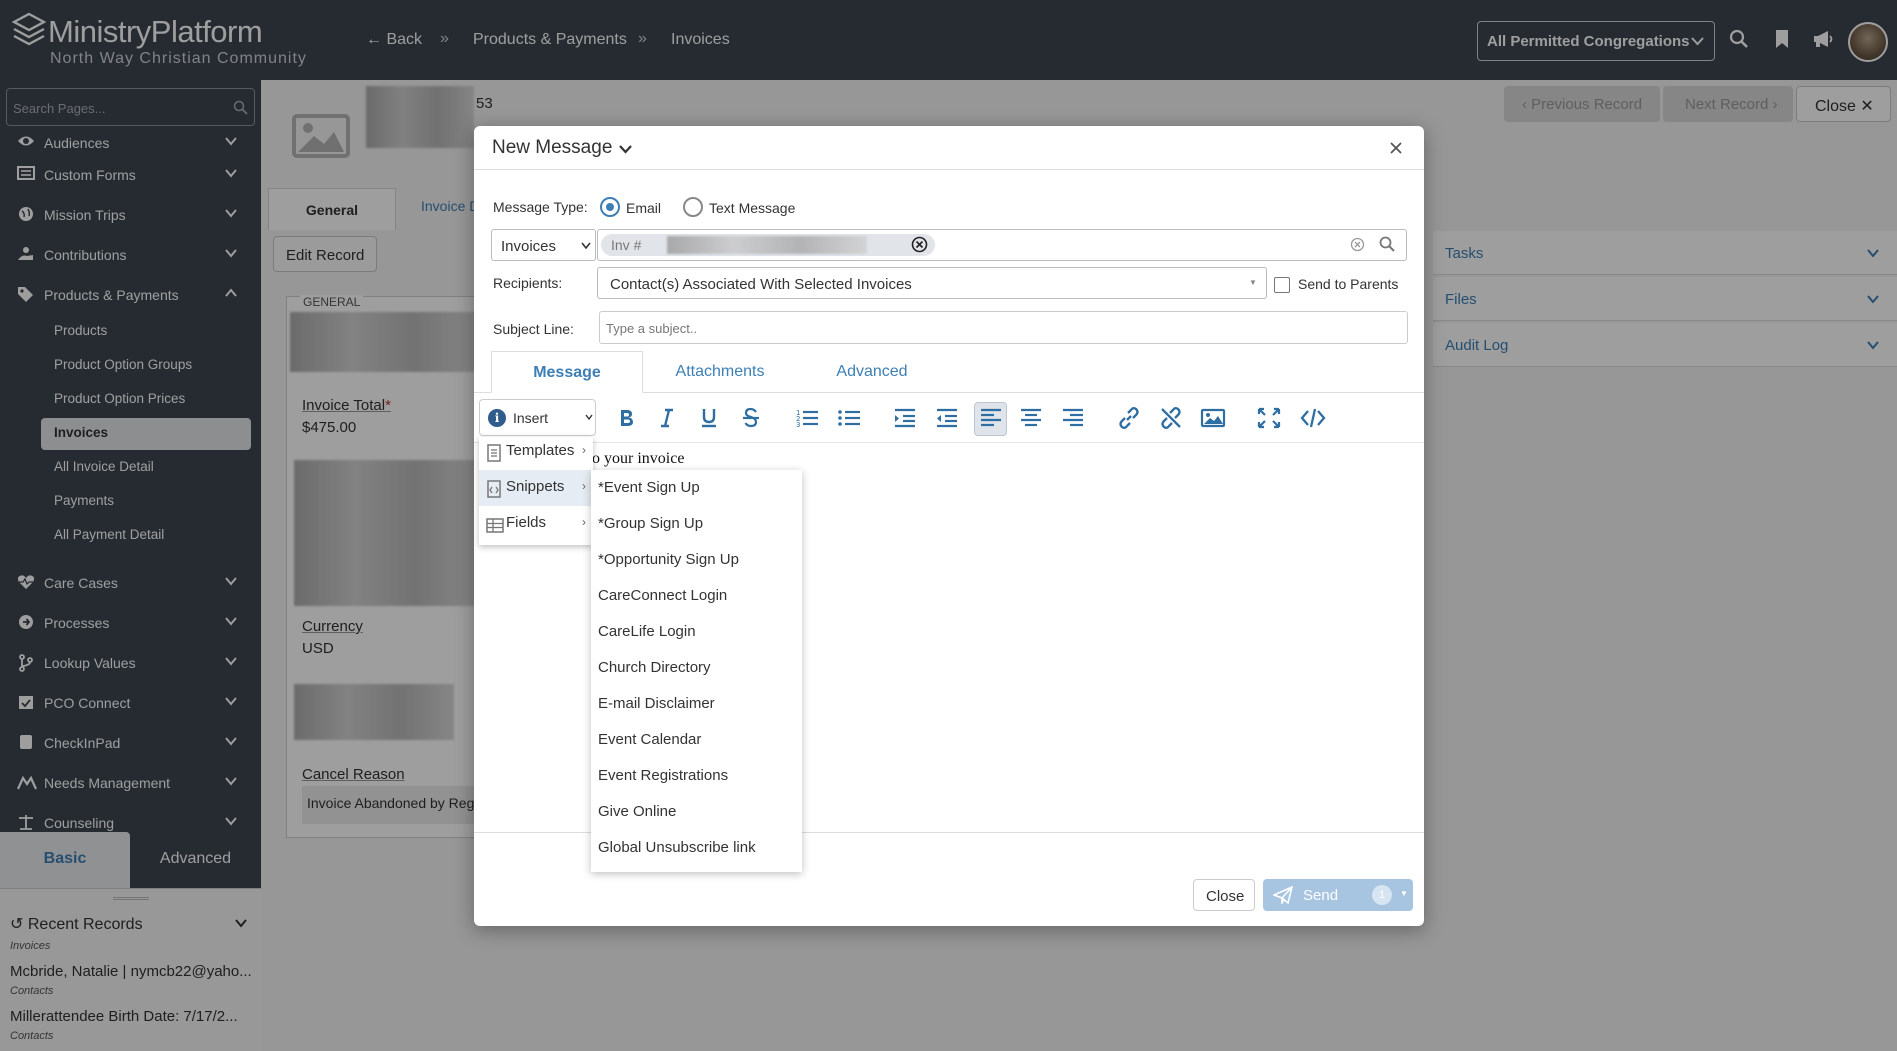  I want to click on strikethrough-icon, so click(751, 418).